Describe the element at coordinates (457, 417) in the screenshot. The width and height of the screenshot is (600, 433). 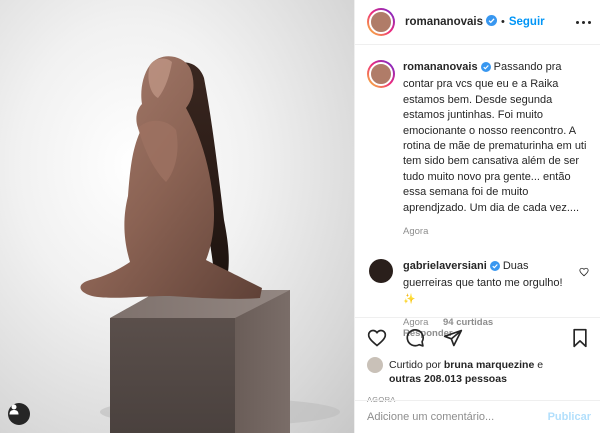
I see `comment-input` at that location.